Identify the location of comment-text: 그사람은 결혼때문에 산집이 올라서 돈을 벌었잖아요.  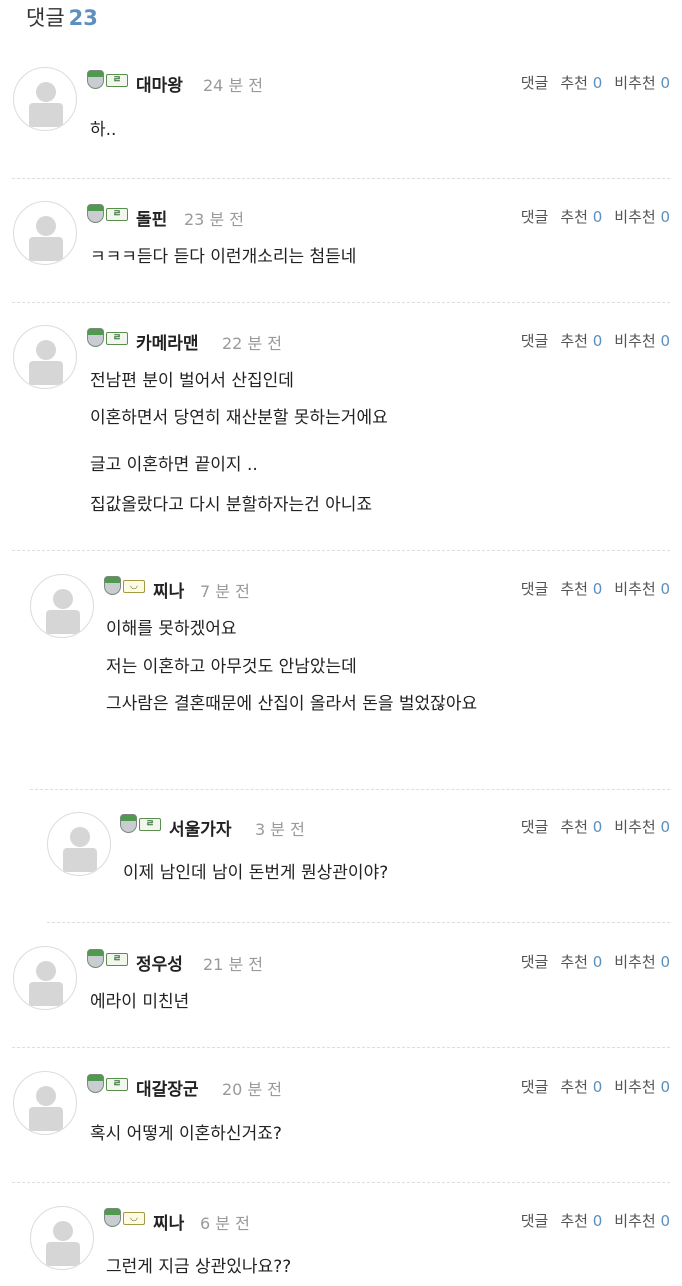
(292, 704).